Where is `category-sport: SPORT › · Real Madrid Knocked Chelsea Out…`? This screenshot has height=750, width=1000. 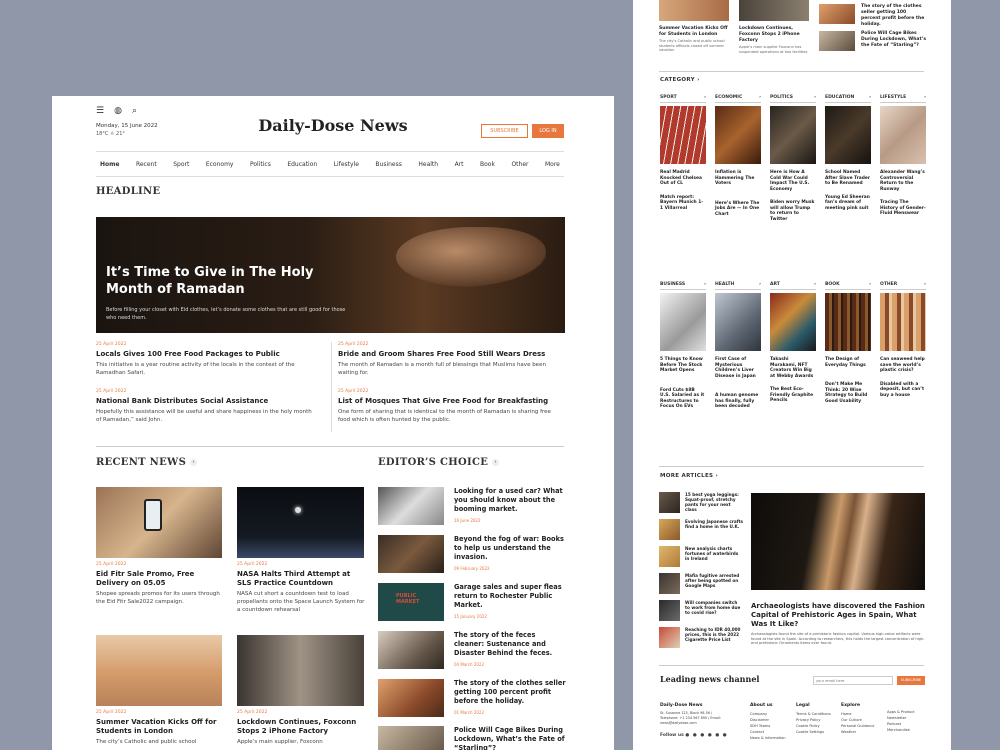
category-sport: SPORT › · Real Madrid Knocked Chelsea Out… is located at coordinates (683, 153).